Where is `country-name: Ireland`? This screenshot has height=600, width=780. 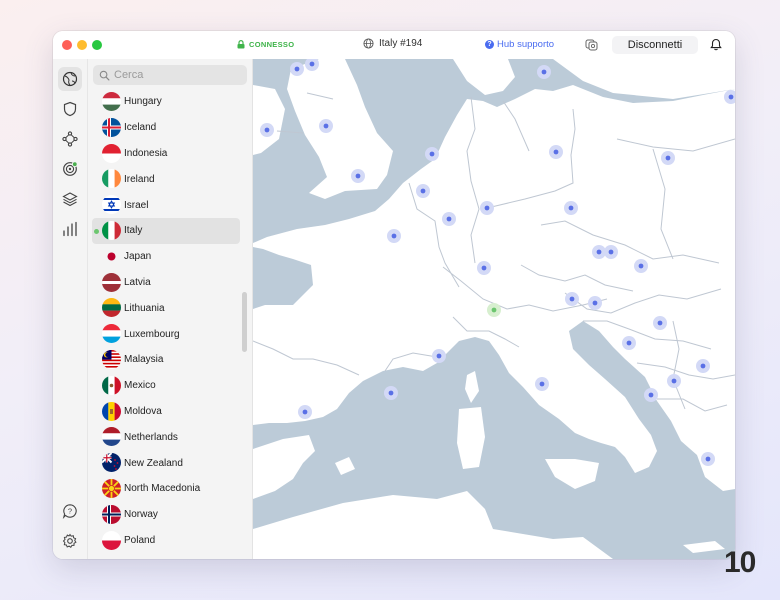 country-name: Ireland is located at coordinates (139, 179).